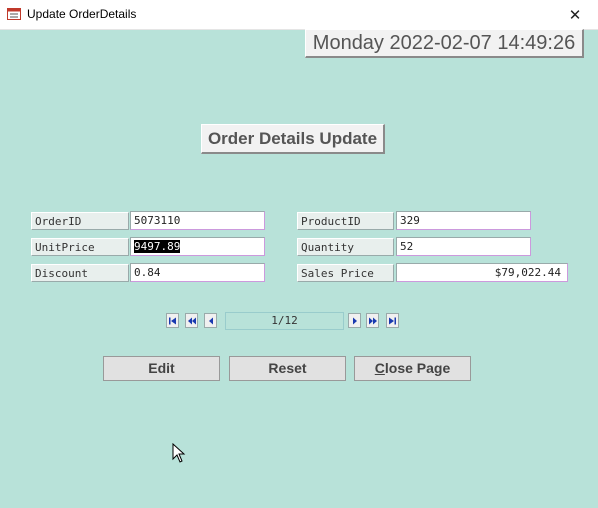 This screenshot has height=508, width=598. Describe the element at coordinates (82, 14) in the screenshot. I see `window-title: Update OrderDetails` at that location.